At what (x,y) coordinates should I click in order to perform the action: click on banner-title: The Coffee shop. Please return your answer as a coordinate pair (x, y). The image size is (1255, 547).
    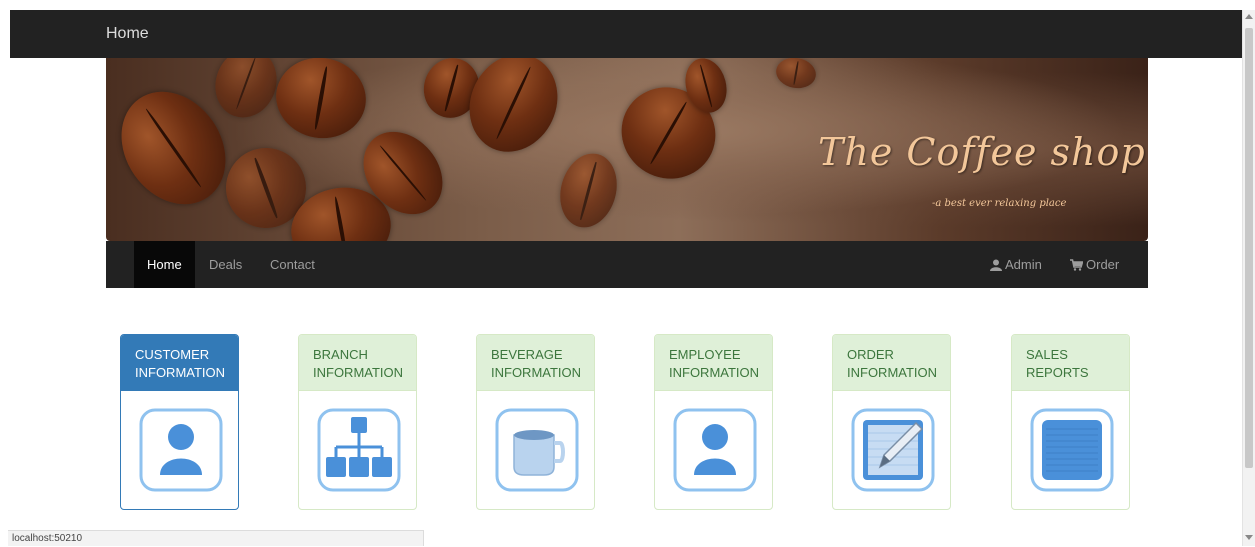
    Looking at the image, I should click on (982, 152).